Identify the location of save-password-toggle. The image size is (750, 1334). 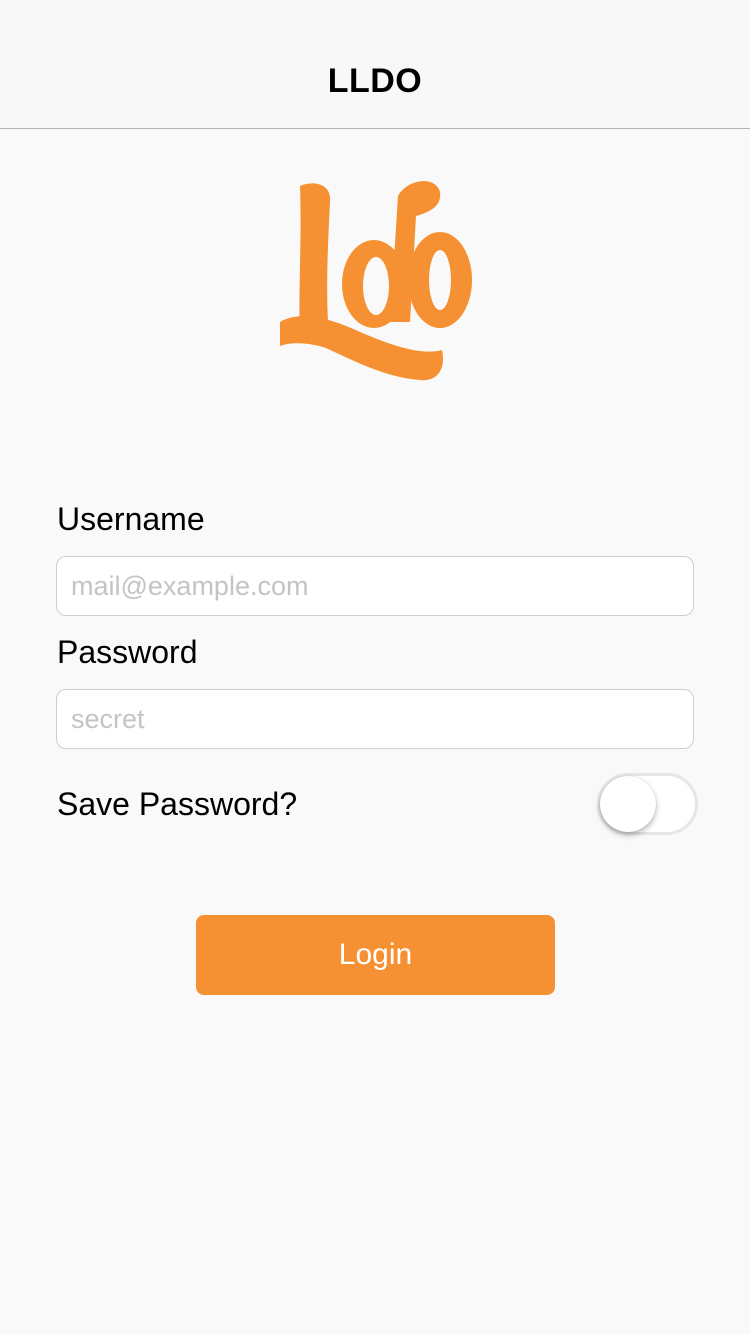
(647, 804).